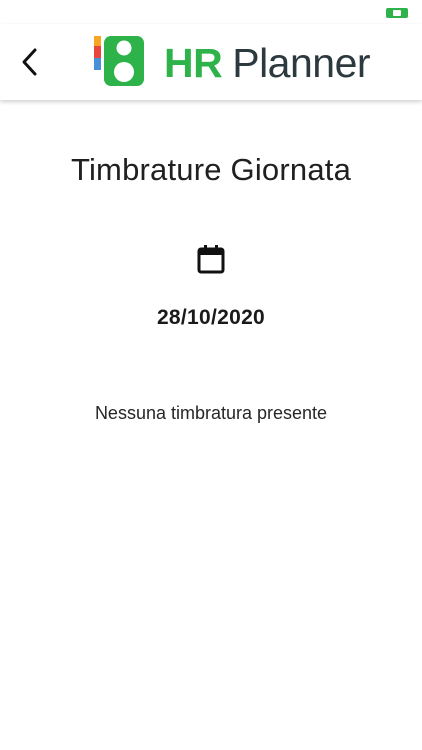 Image resolution: width=422 pixels, height=750 pixels. Describe the element at coordinates (211, 317) in the screenshot. I see `selected-date: 28/10/2020` at that location.